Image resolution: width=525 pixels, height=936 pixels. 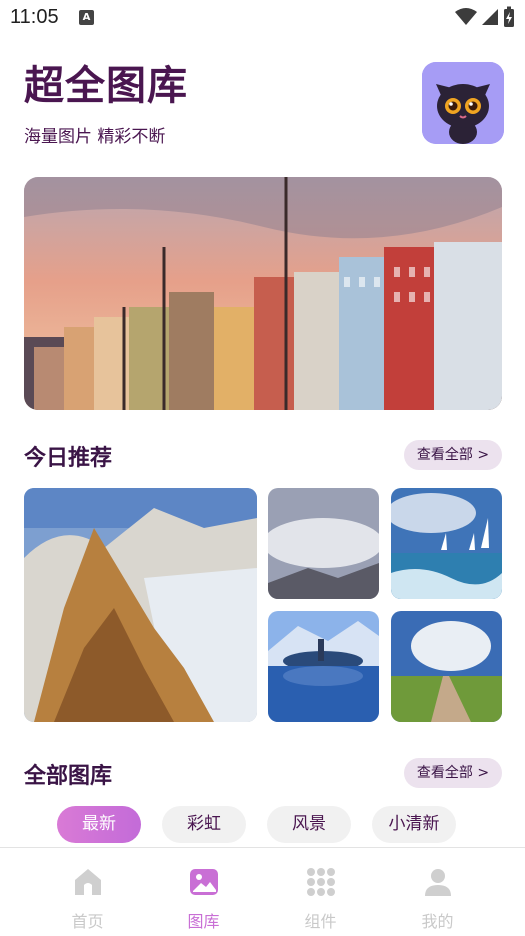 What do you see at coordinates (92, 774) in the screenshot?
I see `gallery-title-highlight: 图库` at bounding box center [92, 774].